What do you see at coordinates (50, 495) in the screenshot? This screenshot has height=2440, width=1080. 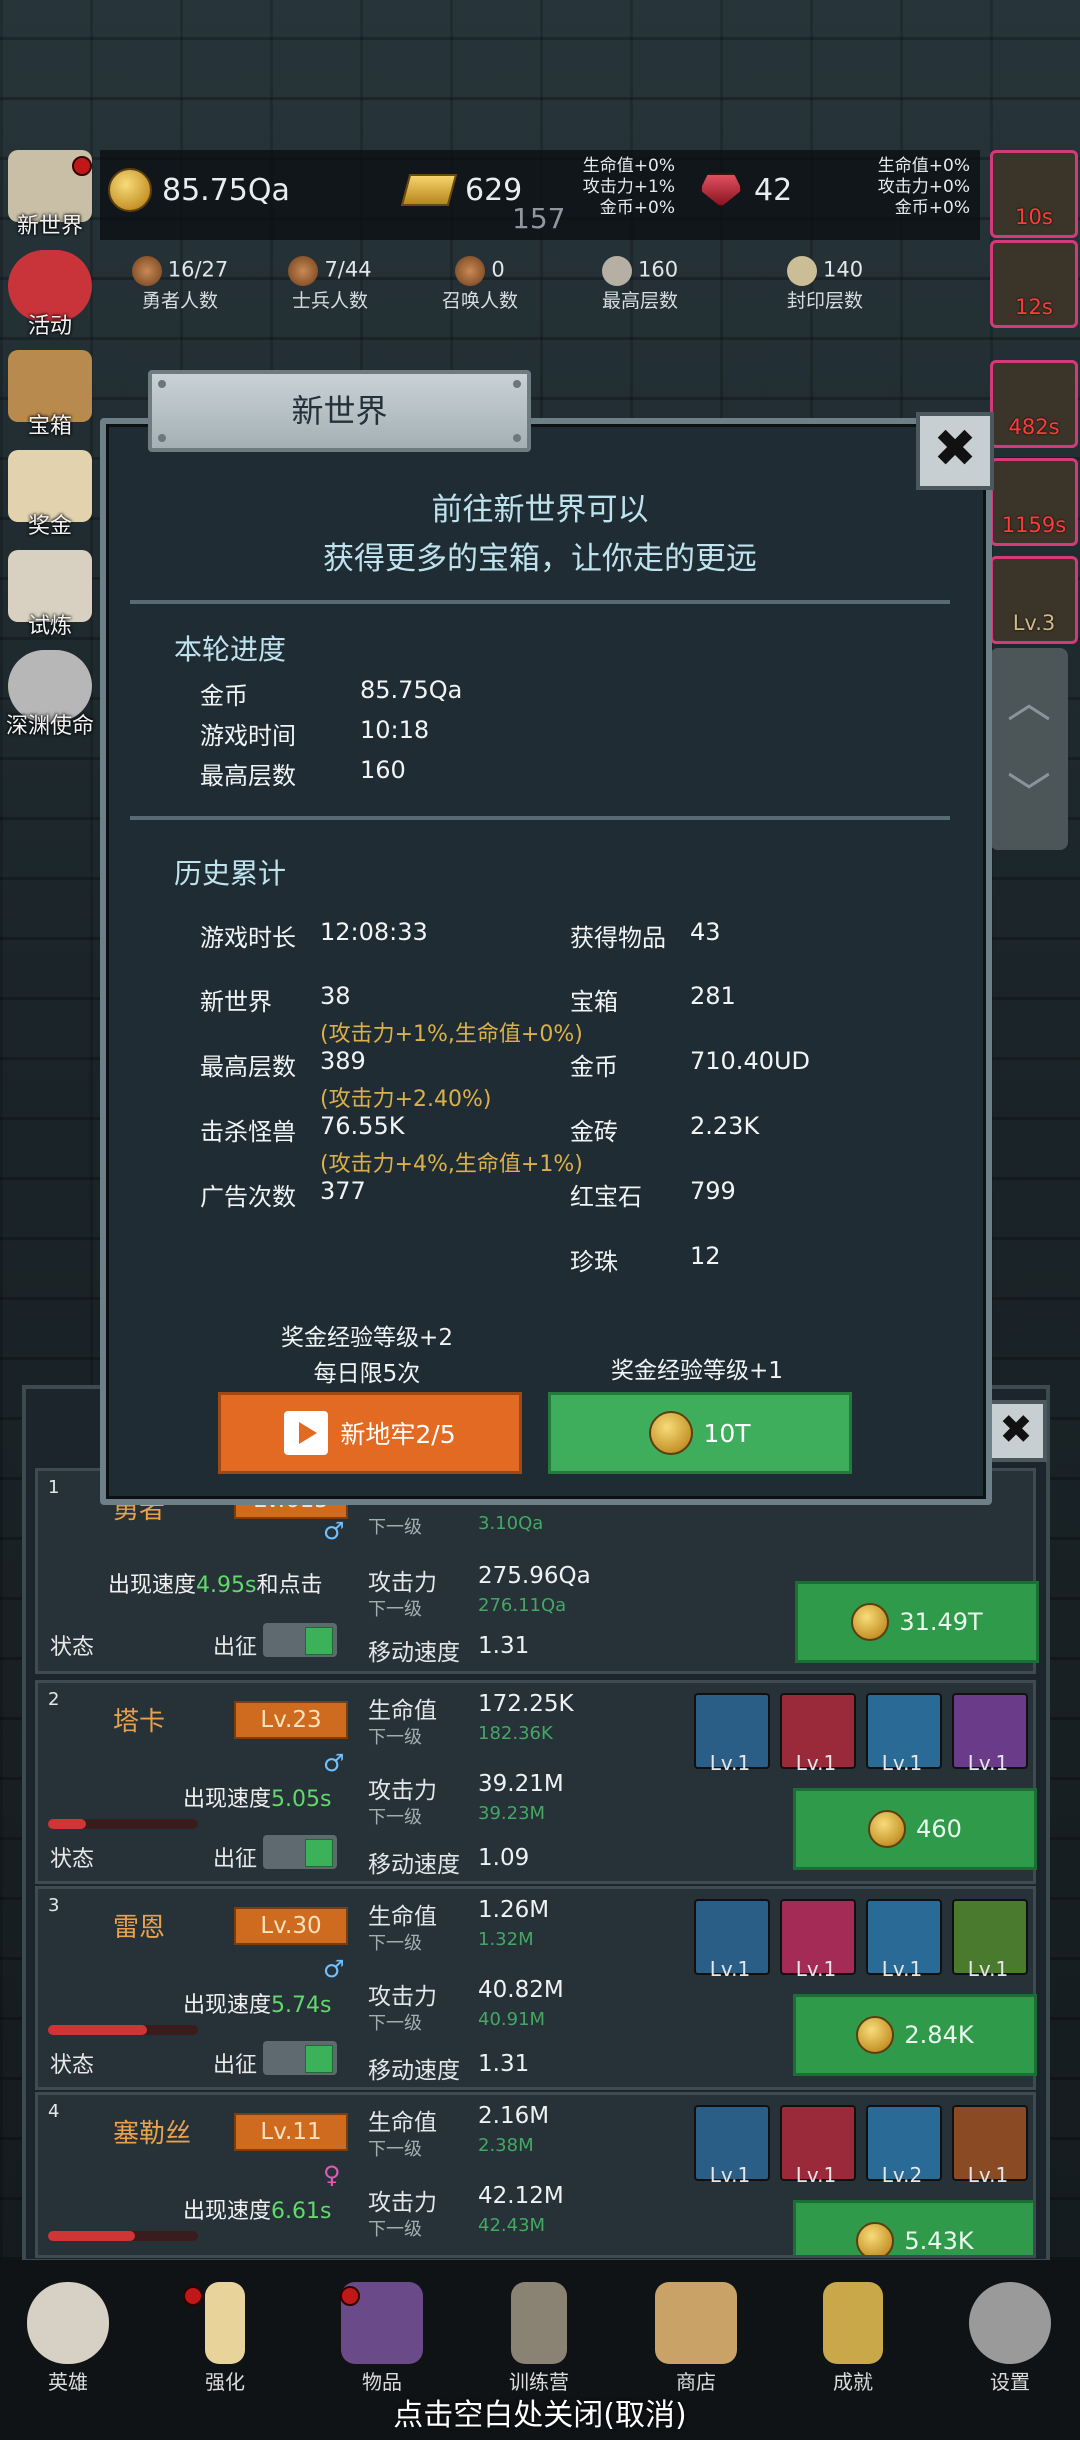 I see `side-item-bonus: 奖金` at bounding box center [50, 495].